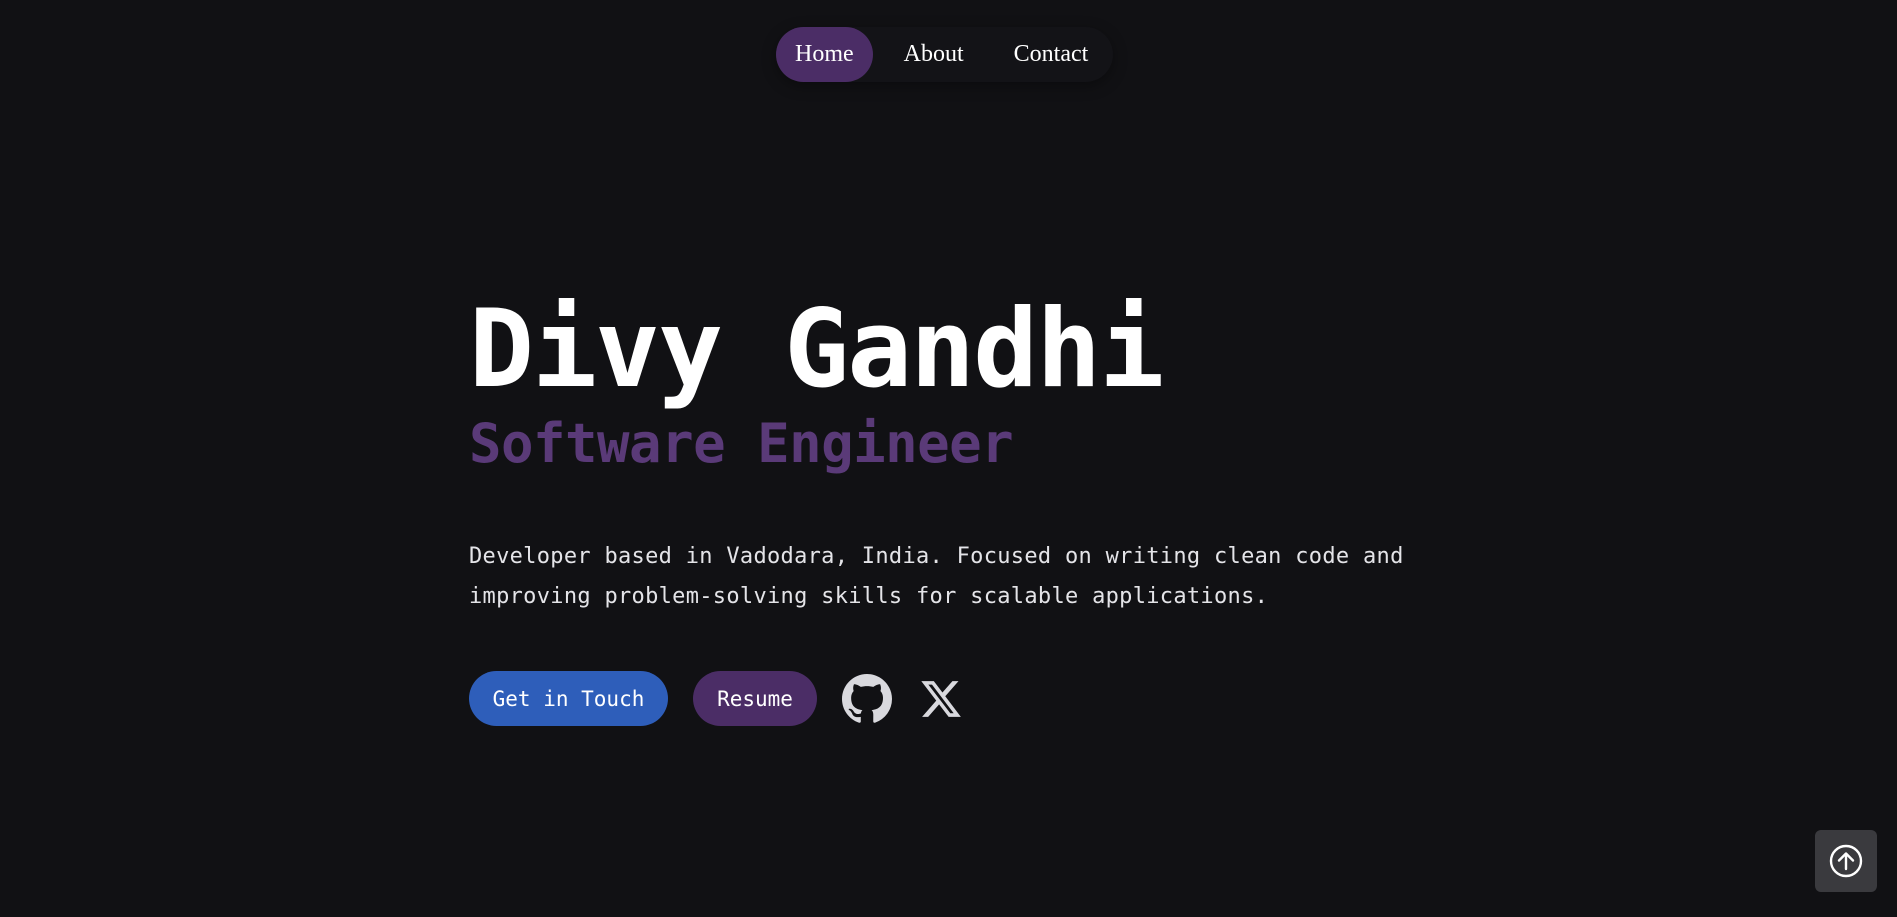 The width and height of the screenshot is (1897, 917). I want to click on x-link, so click(941, 699).